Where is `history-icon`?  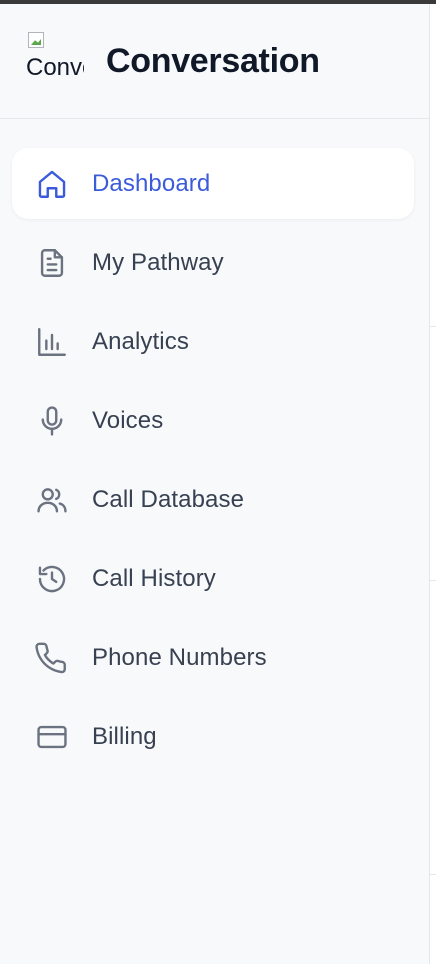
history-icon is located at coordinates (52, 579).